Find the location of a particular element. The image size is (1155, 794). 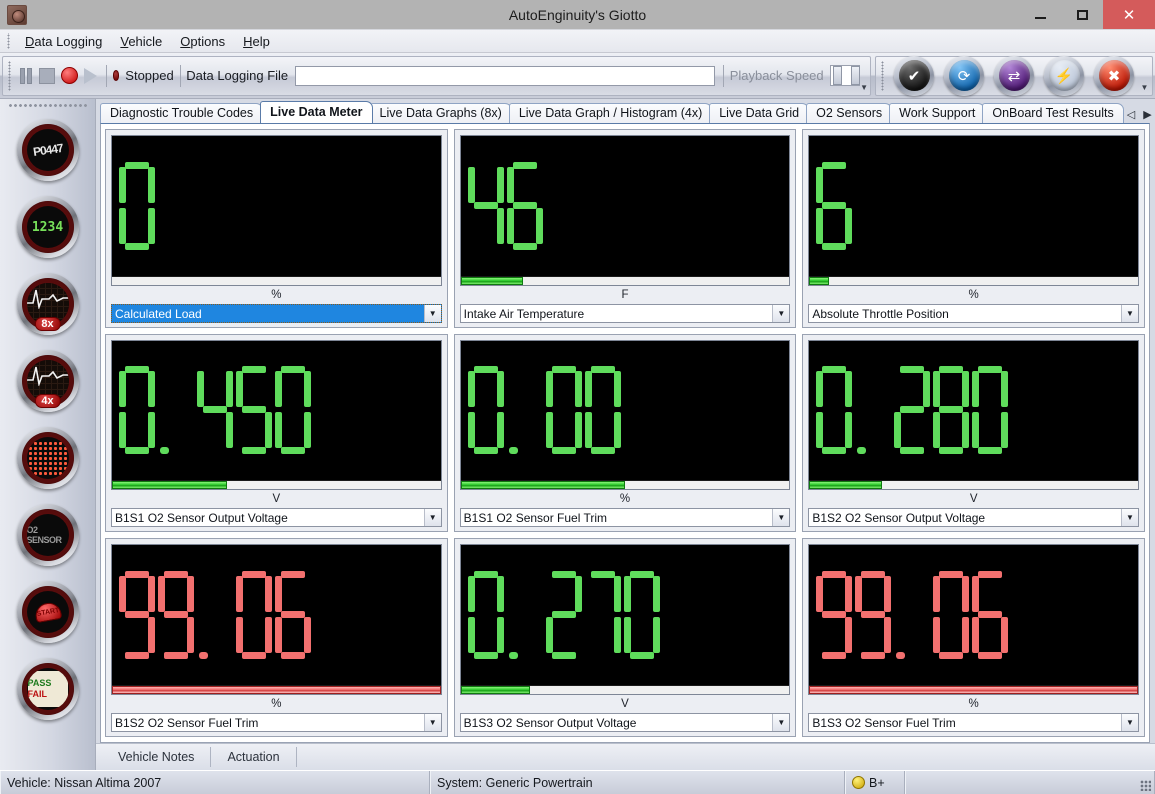

parameter-select: Calculated Load ▼ is located at coordinates (276, 313).